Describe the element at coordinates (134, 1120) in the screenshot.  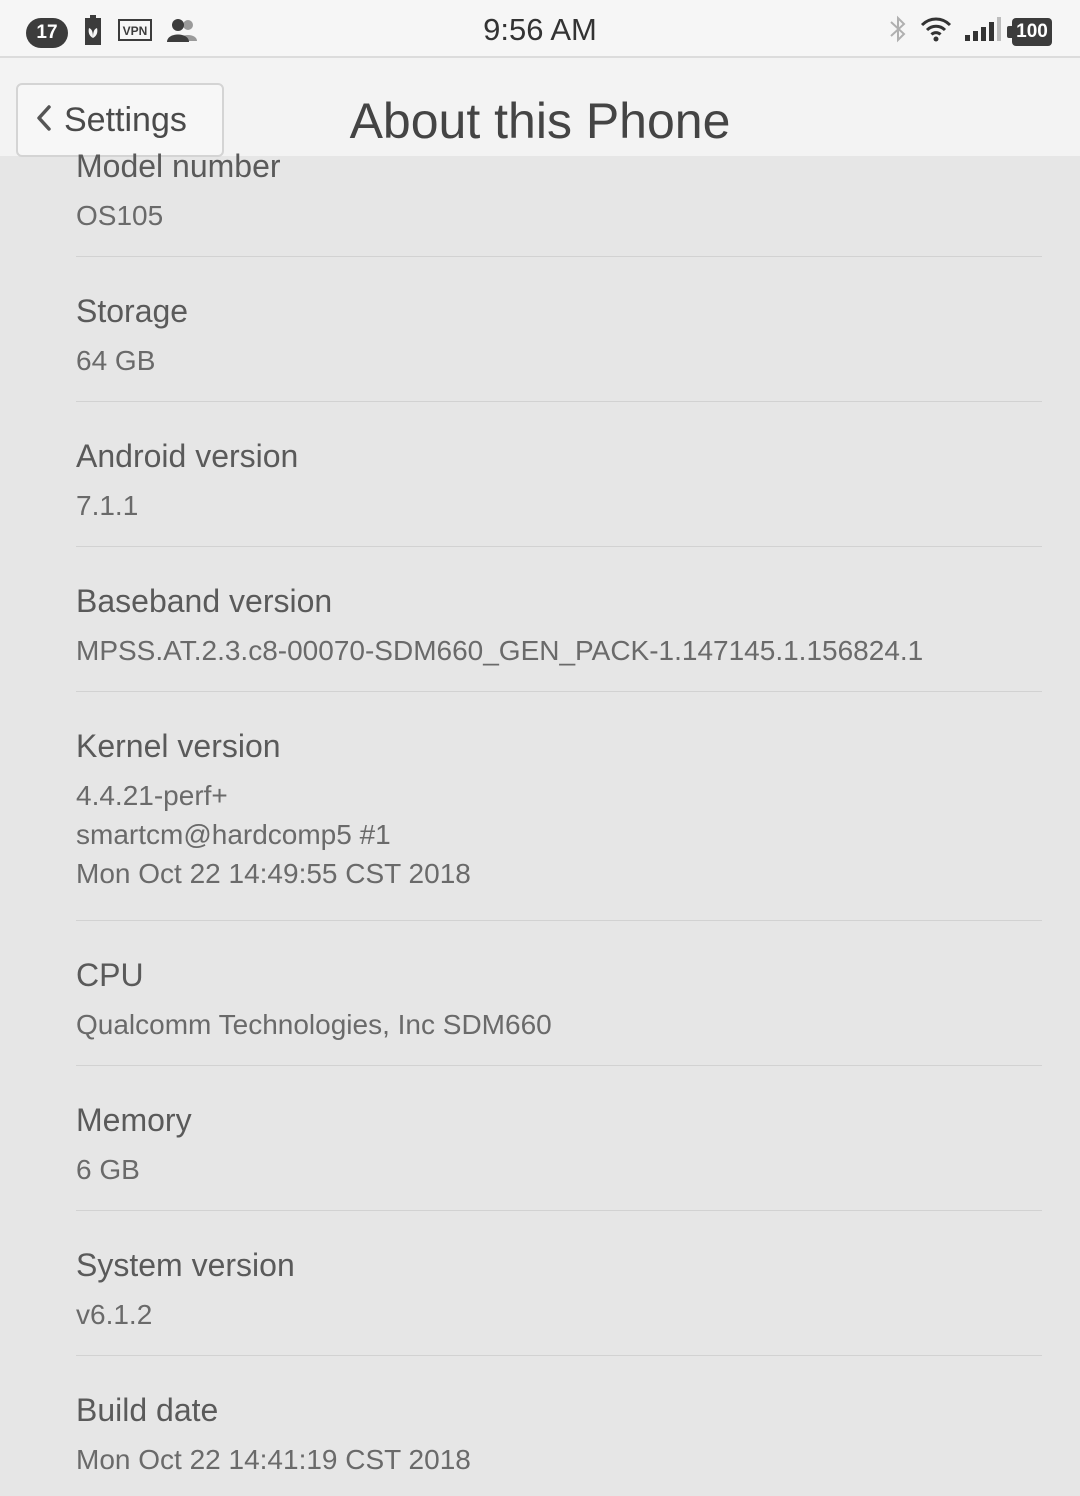
I see `item-label: Memory` at that location.